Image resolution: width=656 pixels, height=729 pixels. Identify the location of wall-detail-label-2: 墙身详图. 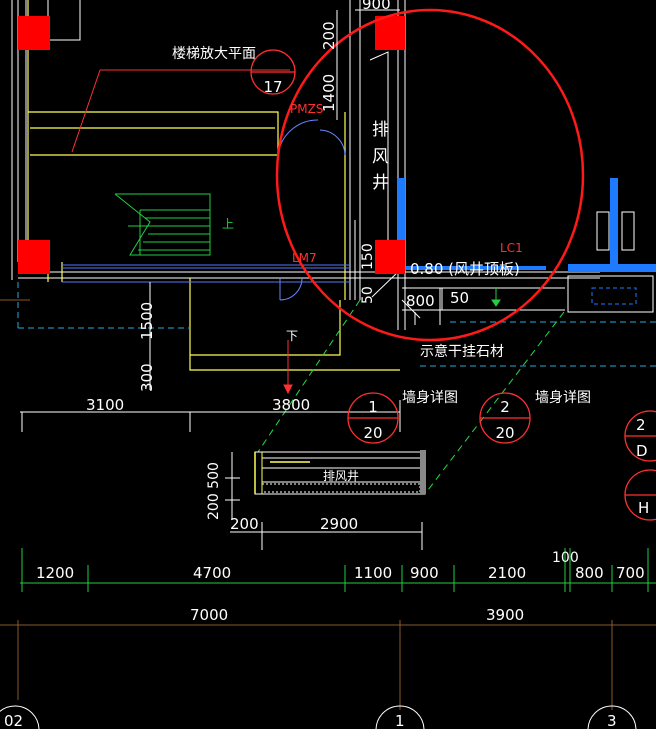
(563, 398).